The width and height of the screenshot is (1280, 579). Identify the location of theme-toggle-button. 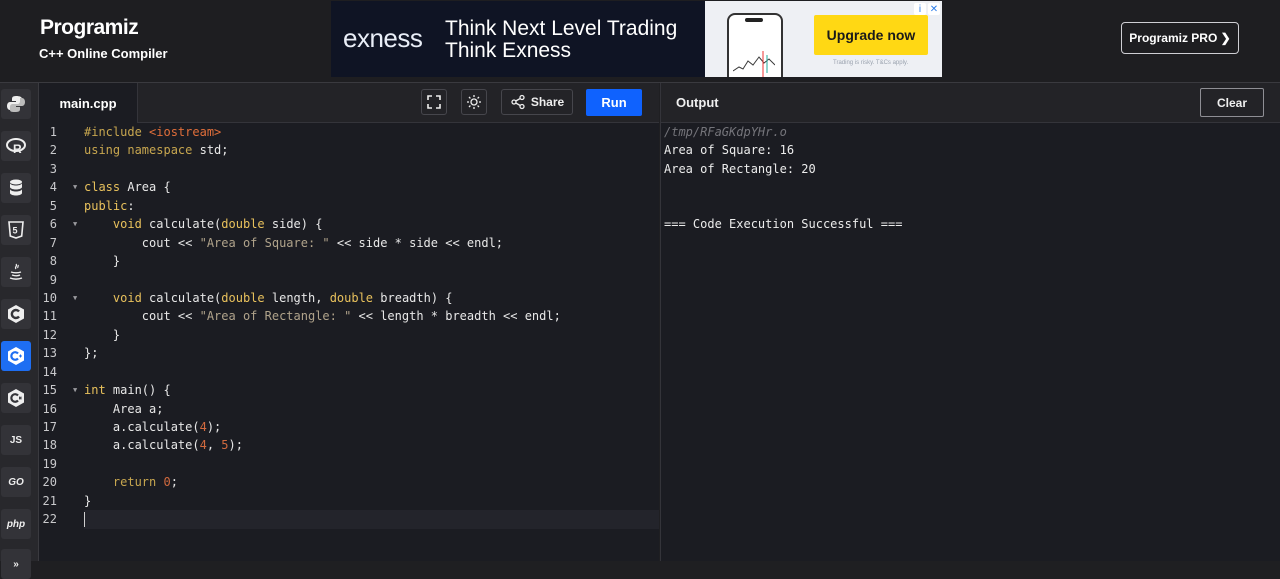
(474, 102).